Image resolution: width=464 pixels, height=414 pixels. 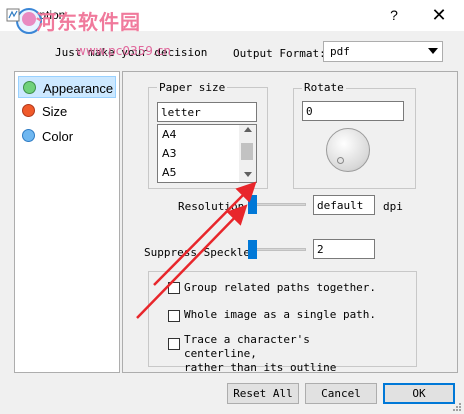 I want to click on sidebar-item-size: Size, so click(x=67, y=111).